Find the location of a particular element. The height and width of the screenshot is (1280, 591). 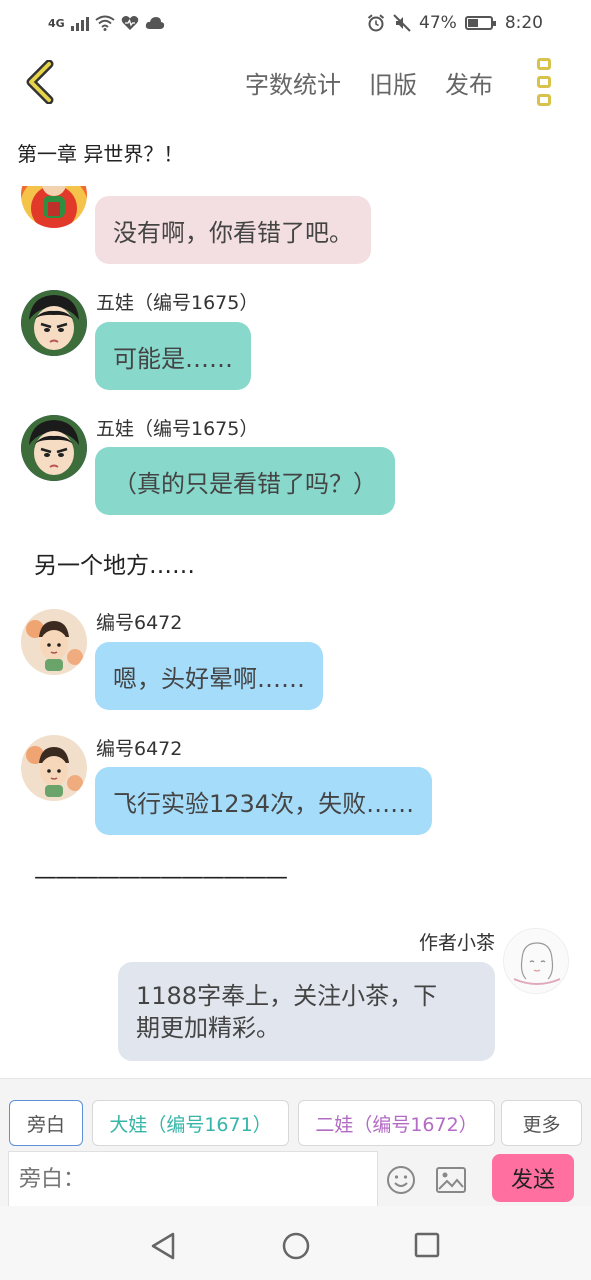

role-erwa-button: 二娃（编号1672） is located at coordinates (396, 1123).